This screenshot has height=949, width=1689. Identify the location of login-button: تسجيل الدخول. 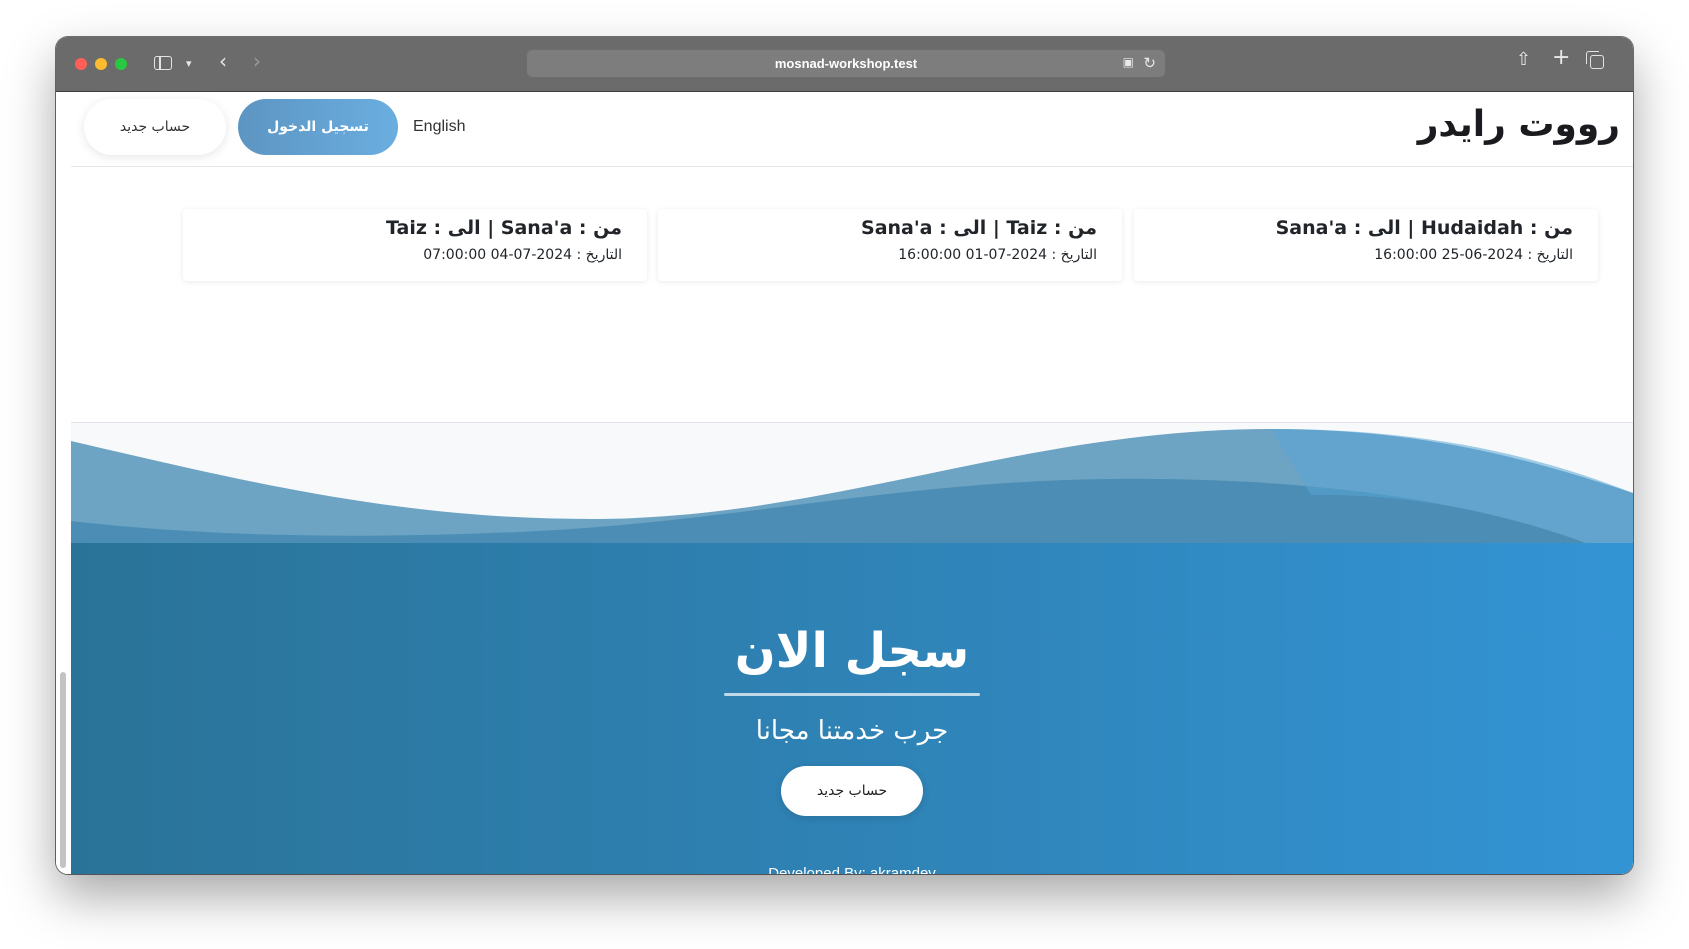
(318, 127).